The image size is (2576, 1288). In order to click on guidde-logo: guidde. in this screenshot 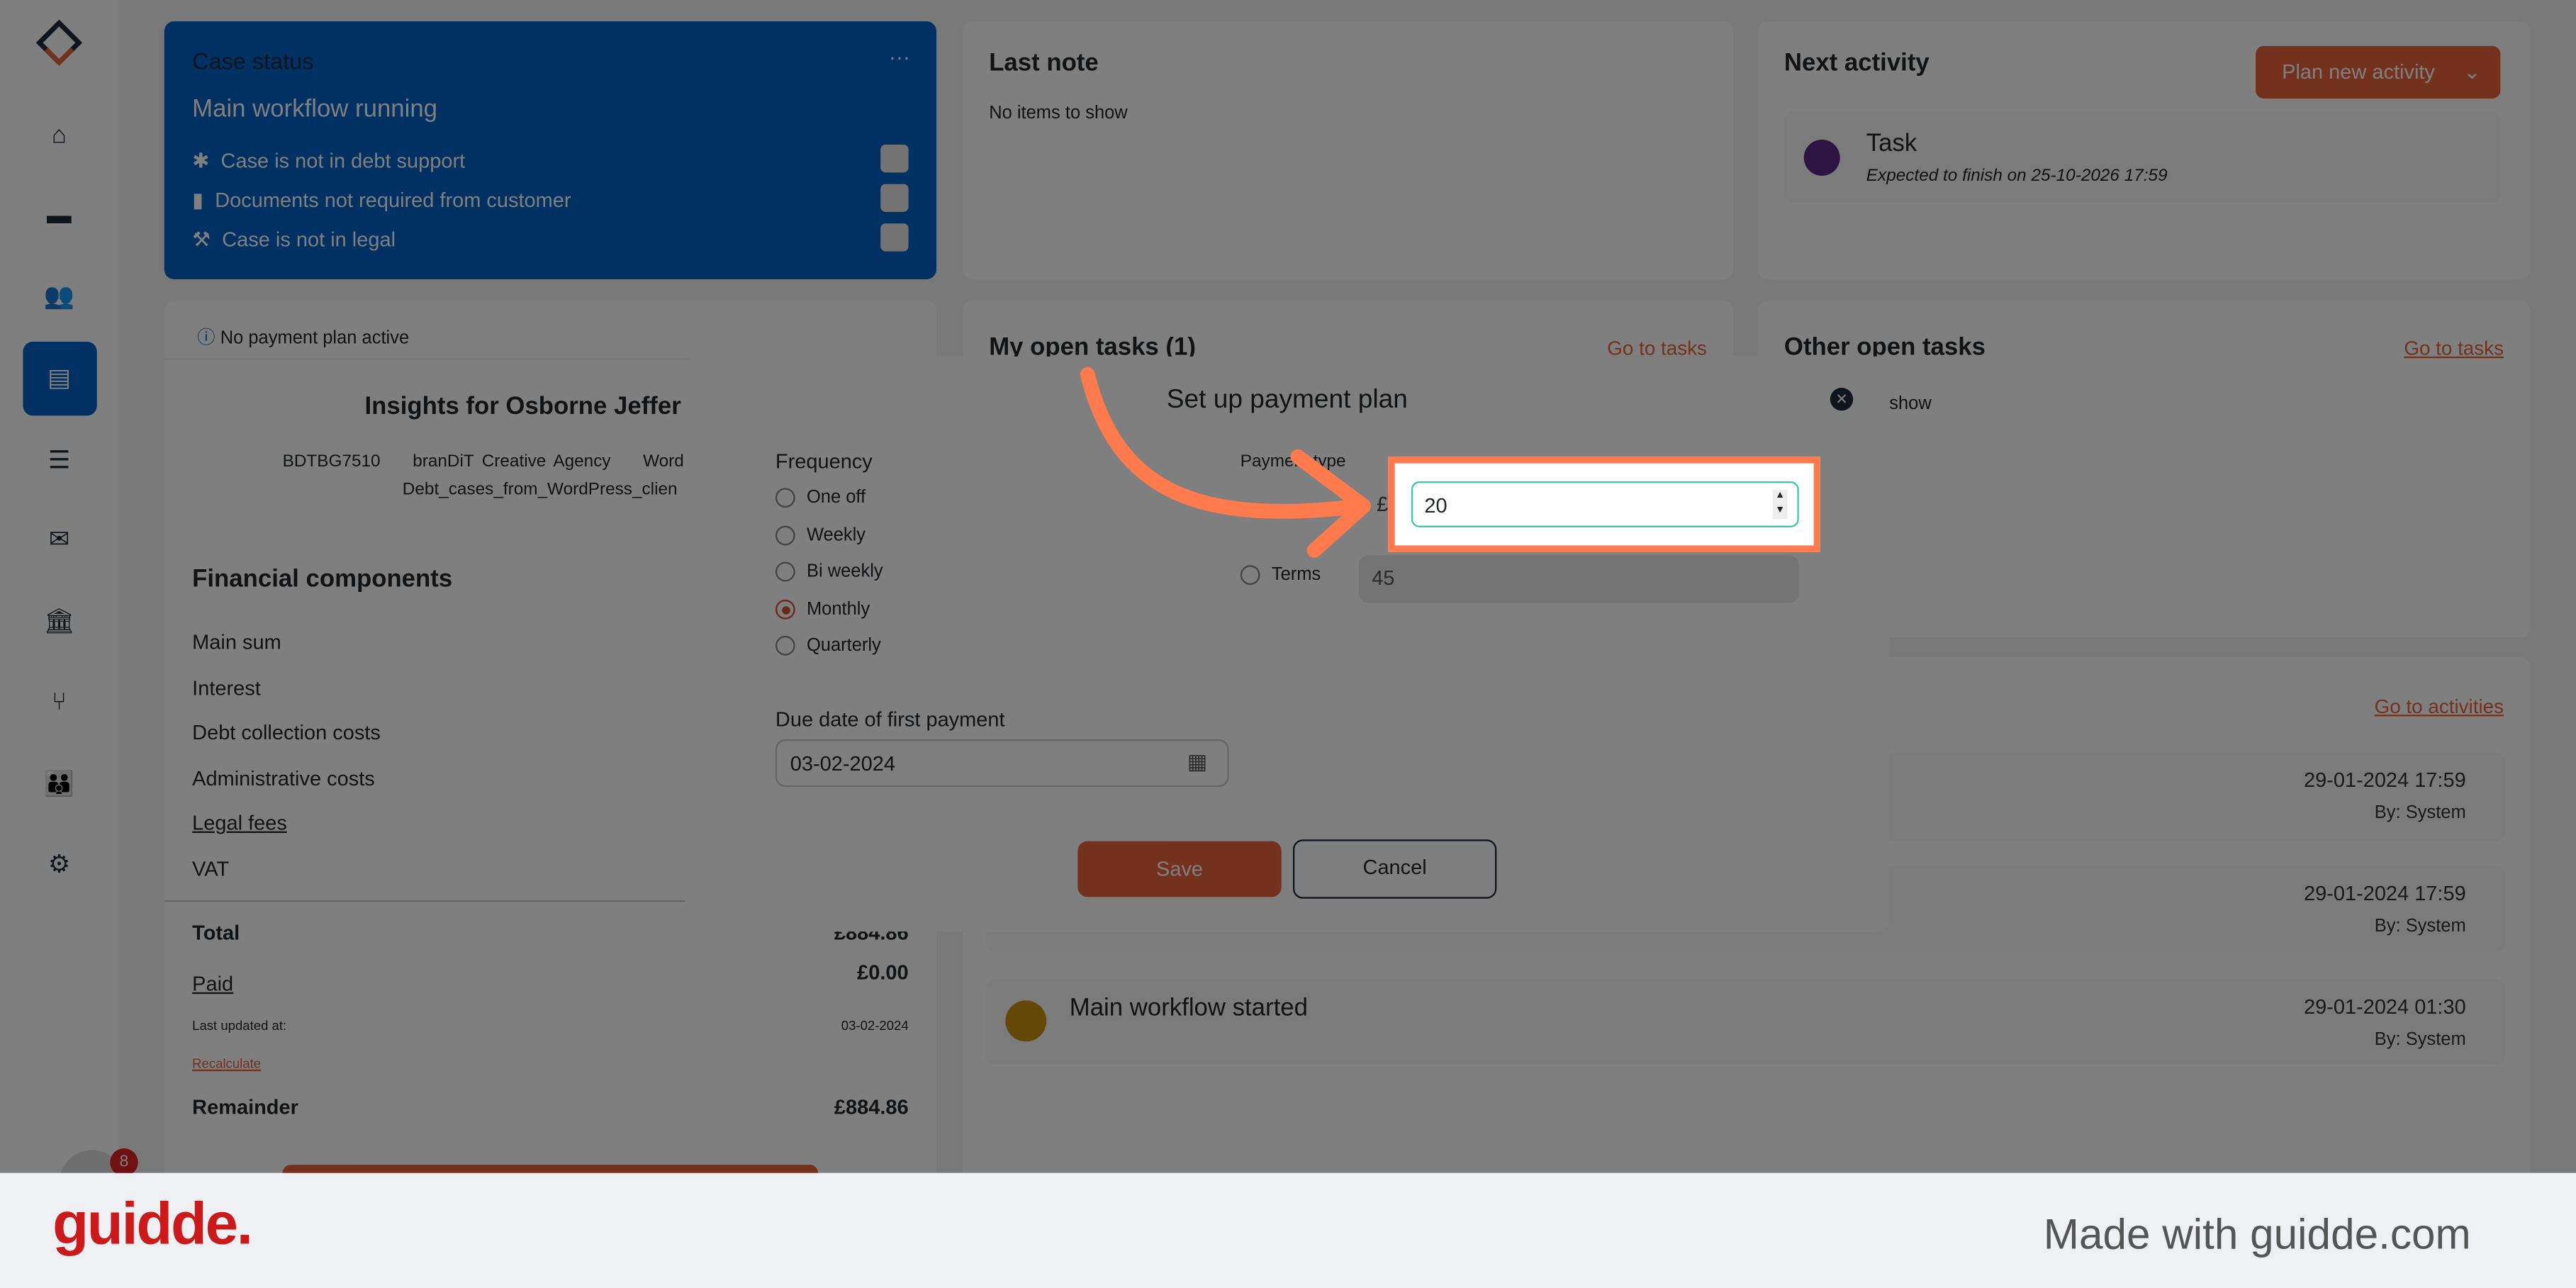, I will do `click(152, 1223)`.